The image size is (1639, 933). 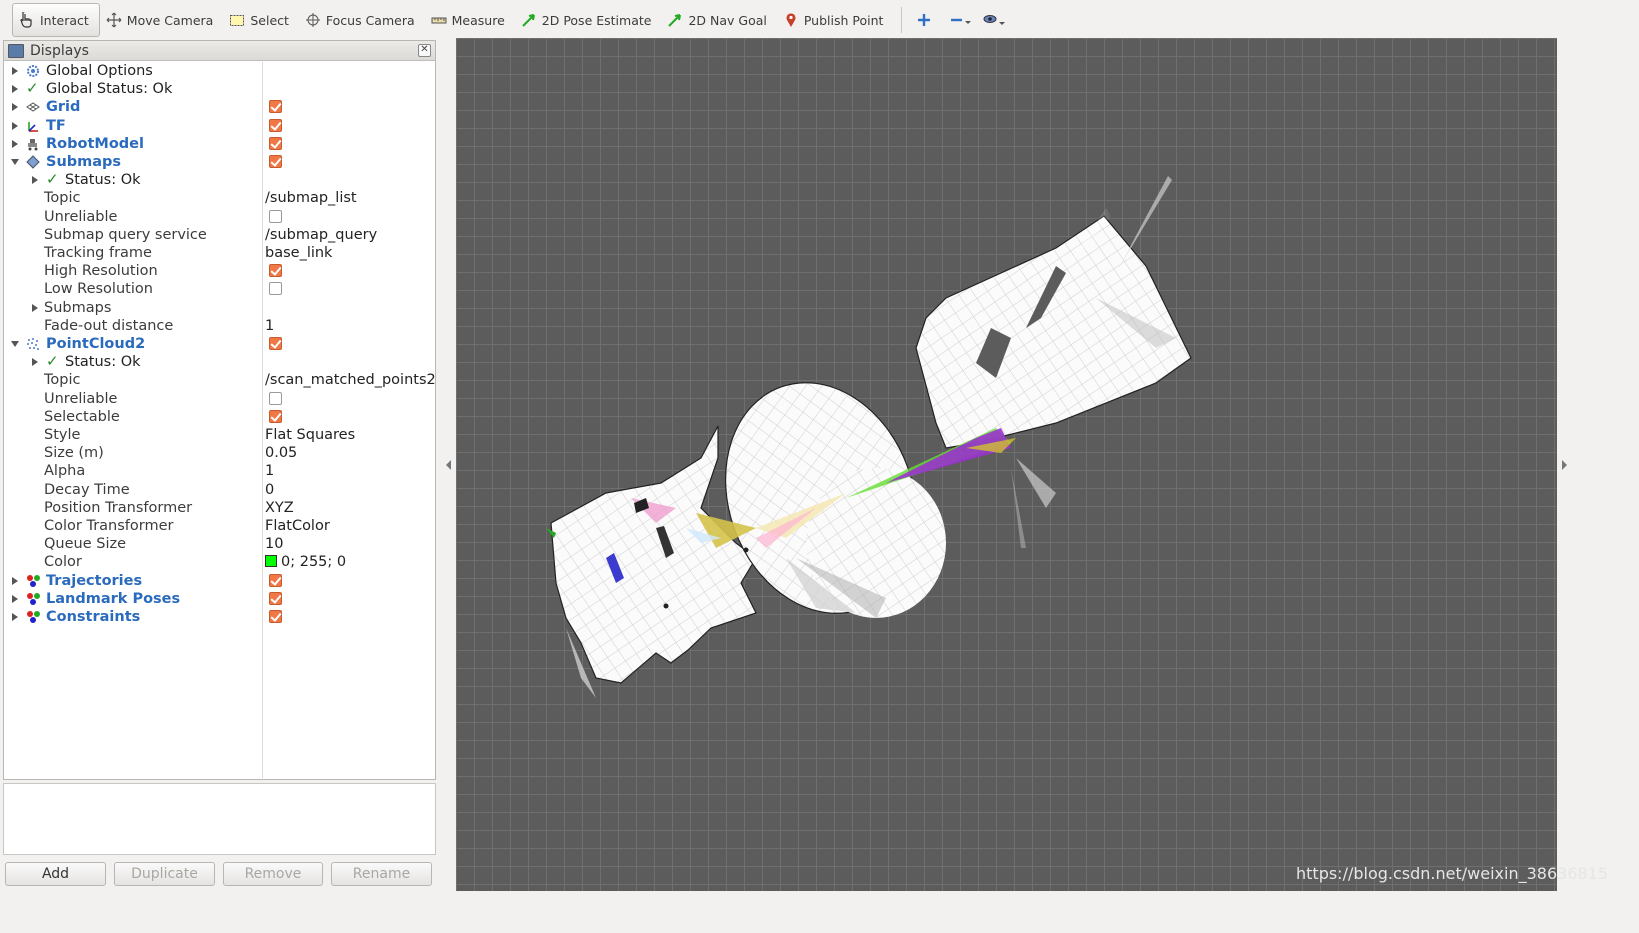 I want to click on property-value: FlatColor, so click(x=297, y=526).